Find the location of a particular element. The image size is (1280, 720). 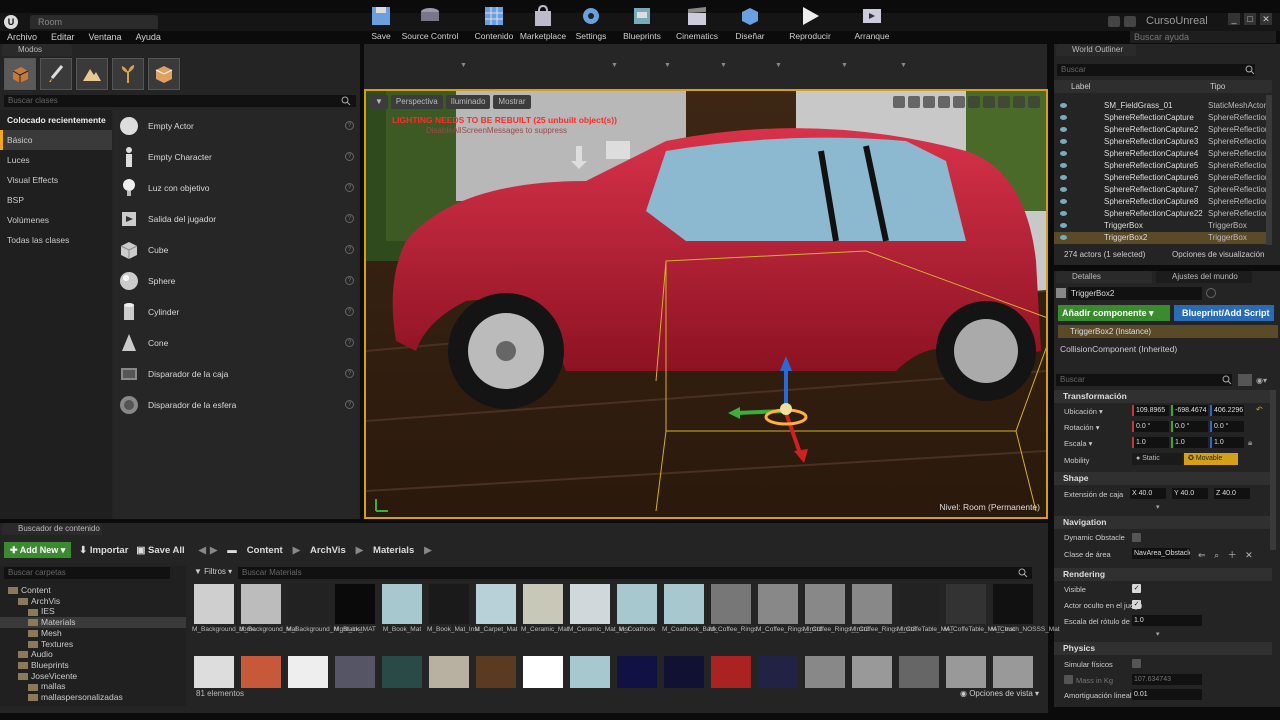

scale-z-field: 1.0 is located at coordinates (1227, 442).